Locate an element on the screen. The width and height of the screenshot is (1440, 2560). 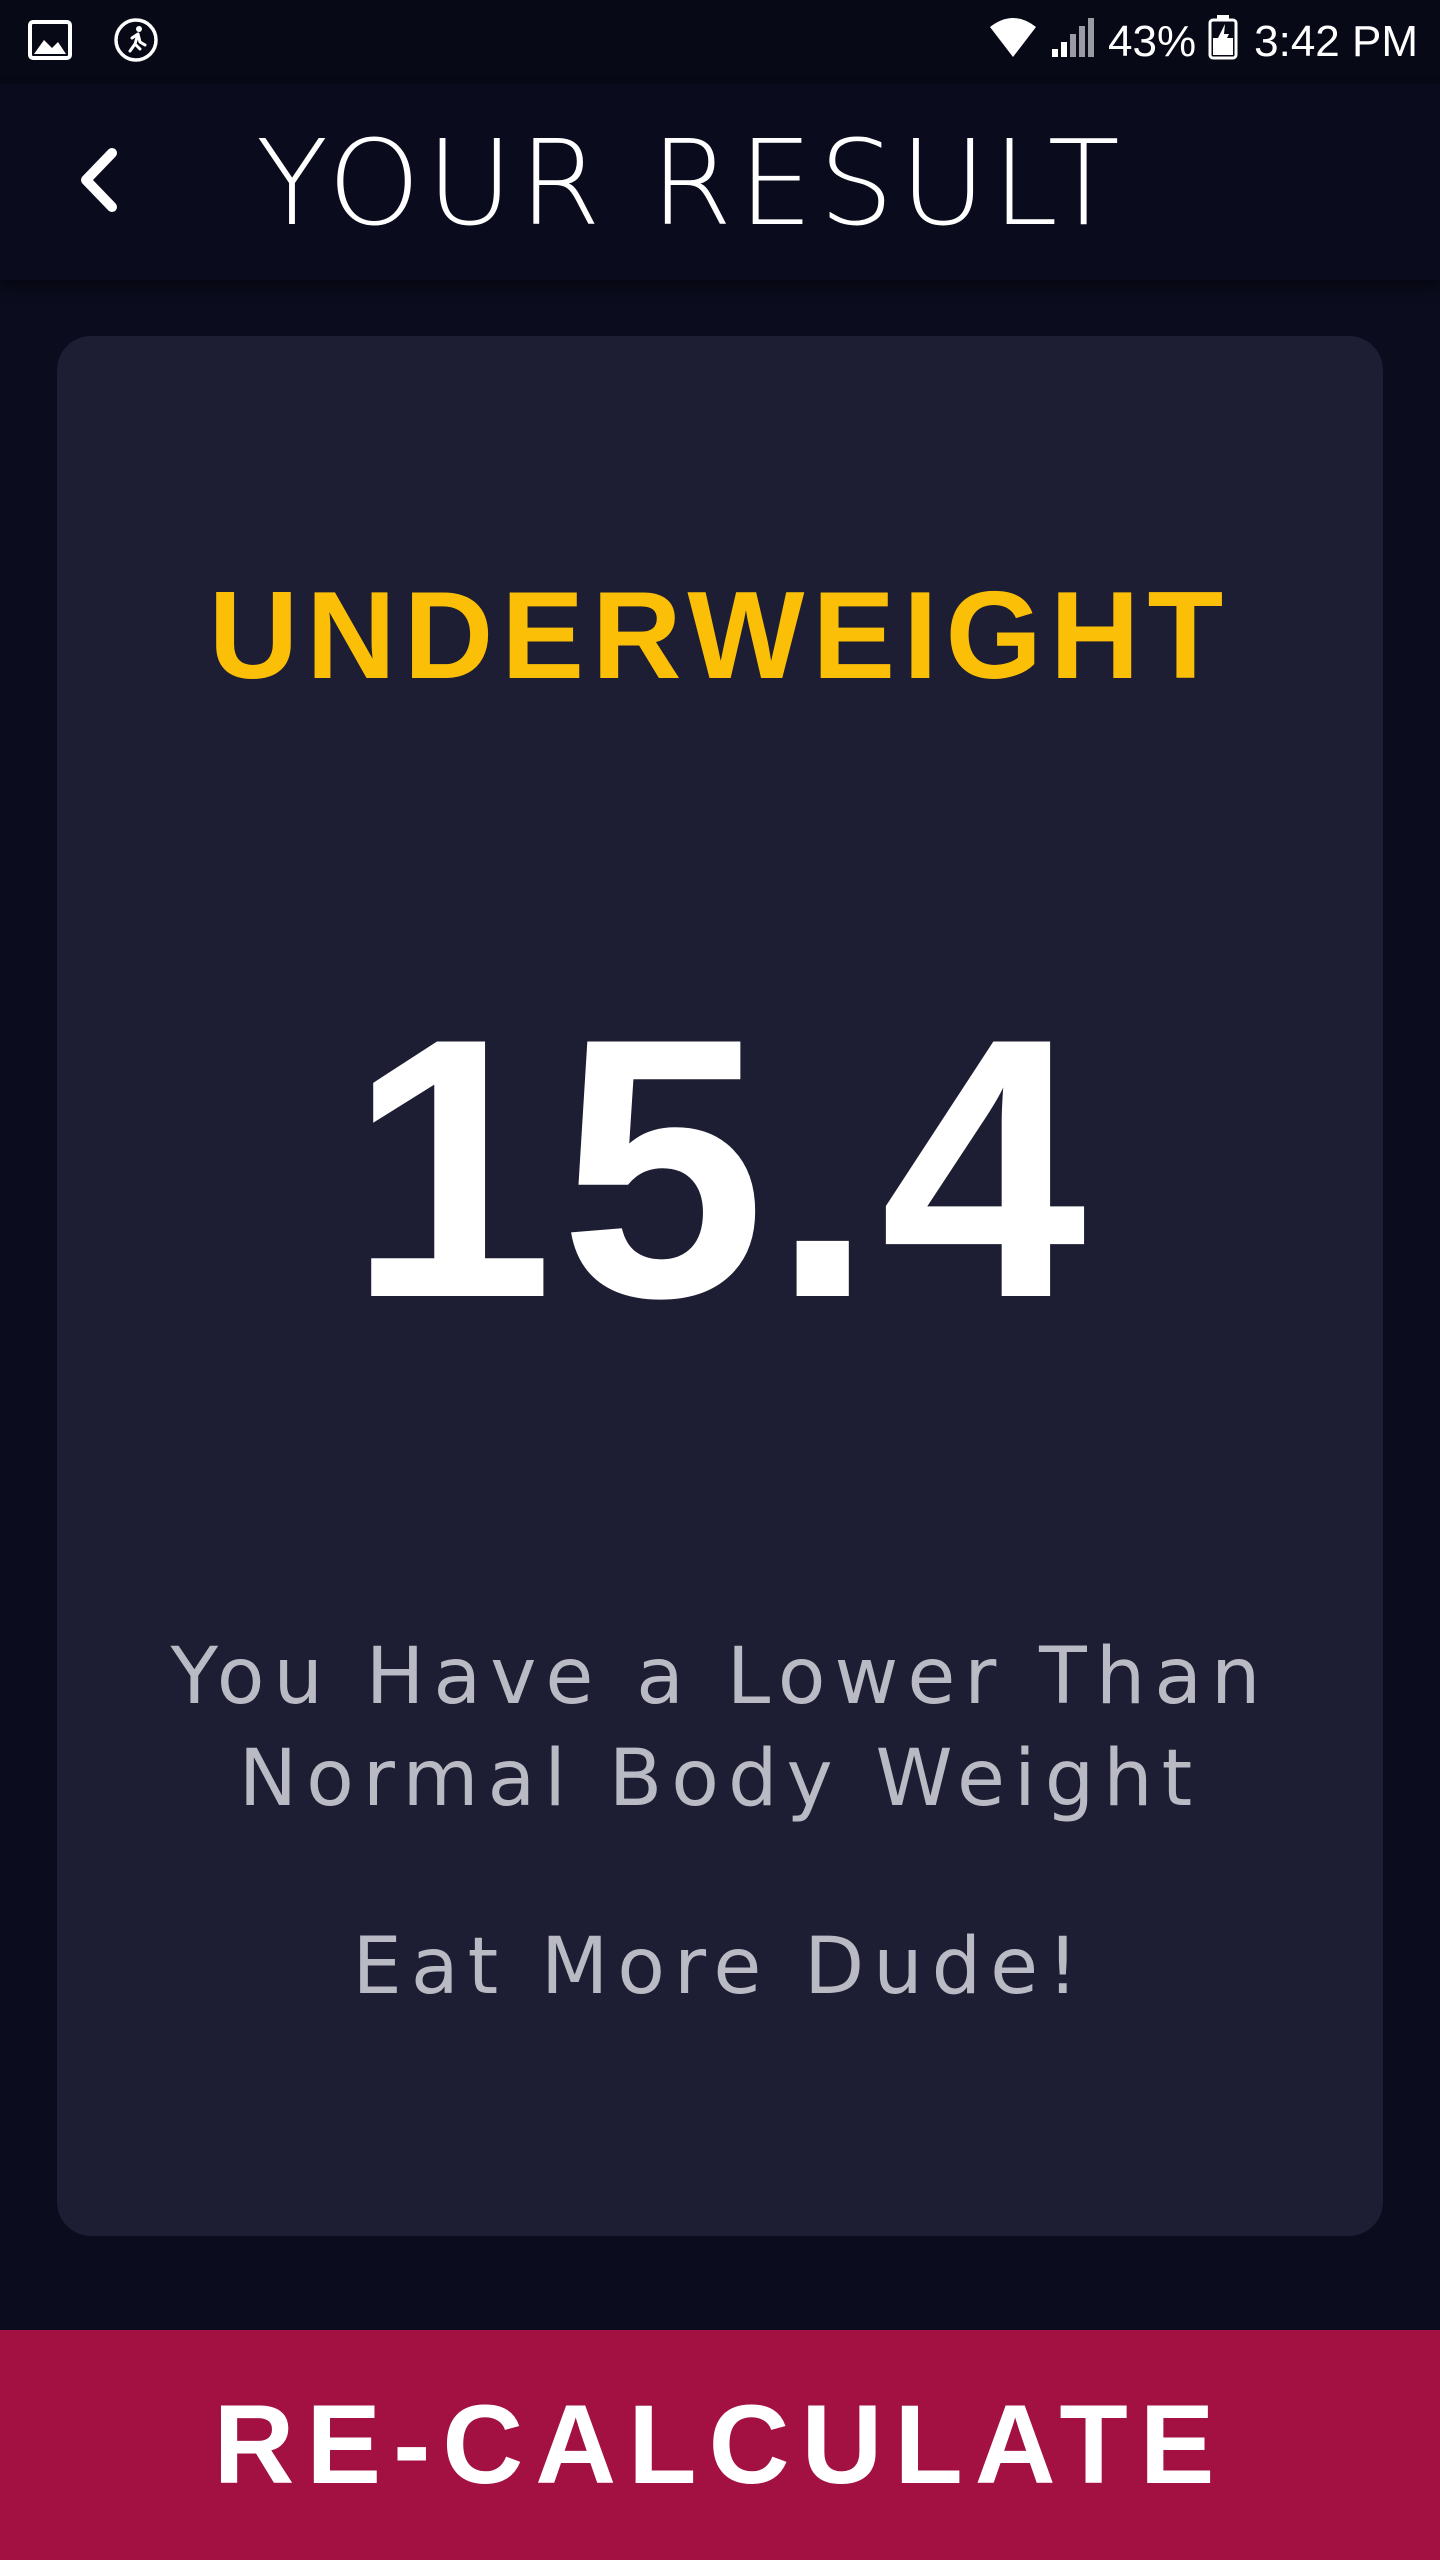
page-title: YOUR RESULT is located at coordinates (691, 183).